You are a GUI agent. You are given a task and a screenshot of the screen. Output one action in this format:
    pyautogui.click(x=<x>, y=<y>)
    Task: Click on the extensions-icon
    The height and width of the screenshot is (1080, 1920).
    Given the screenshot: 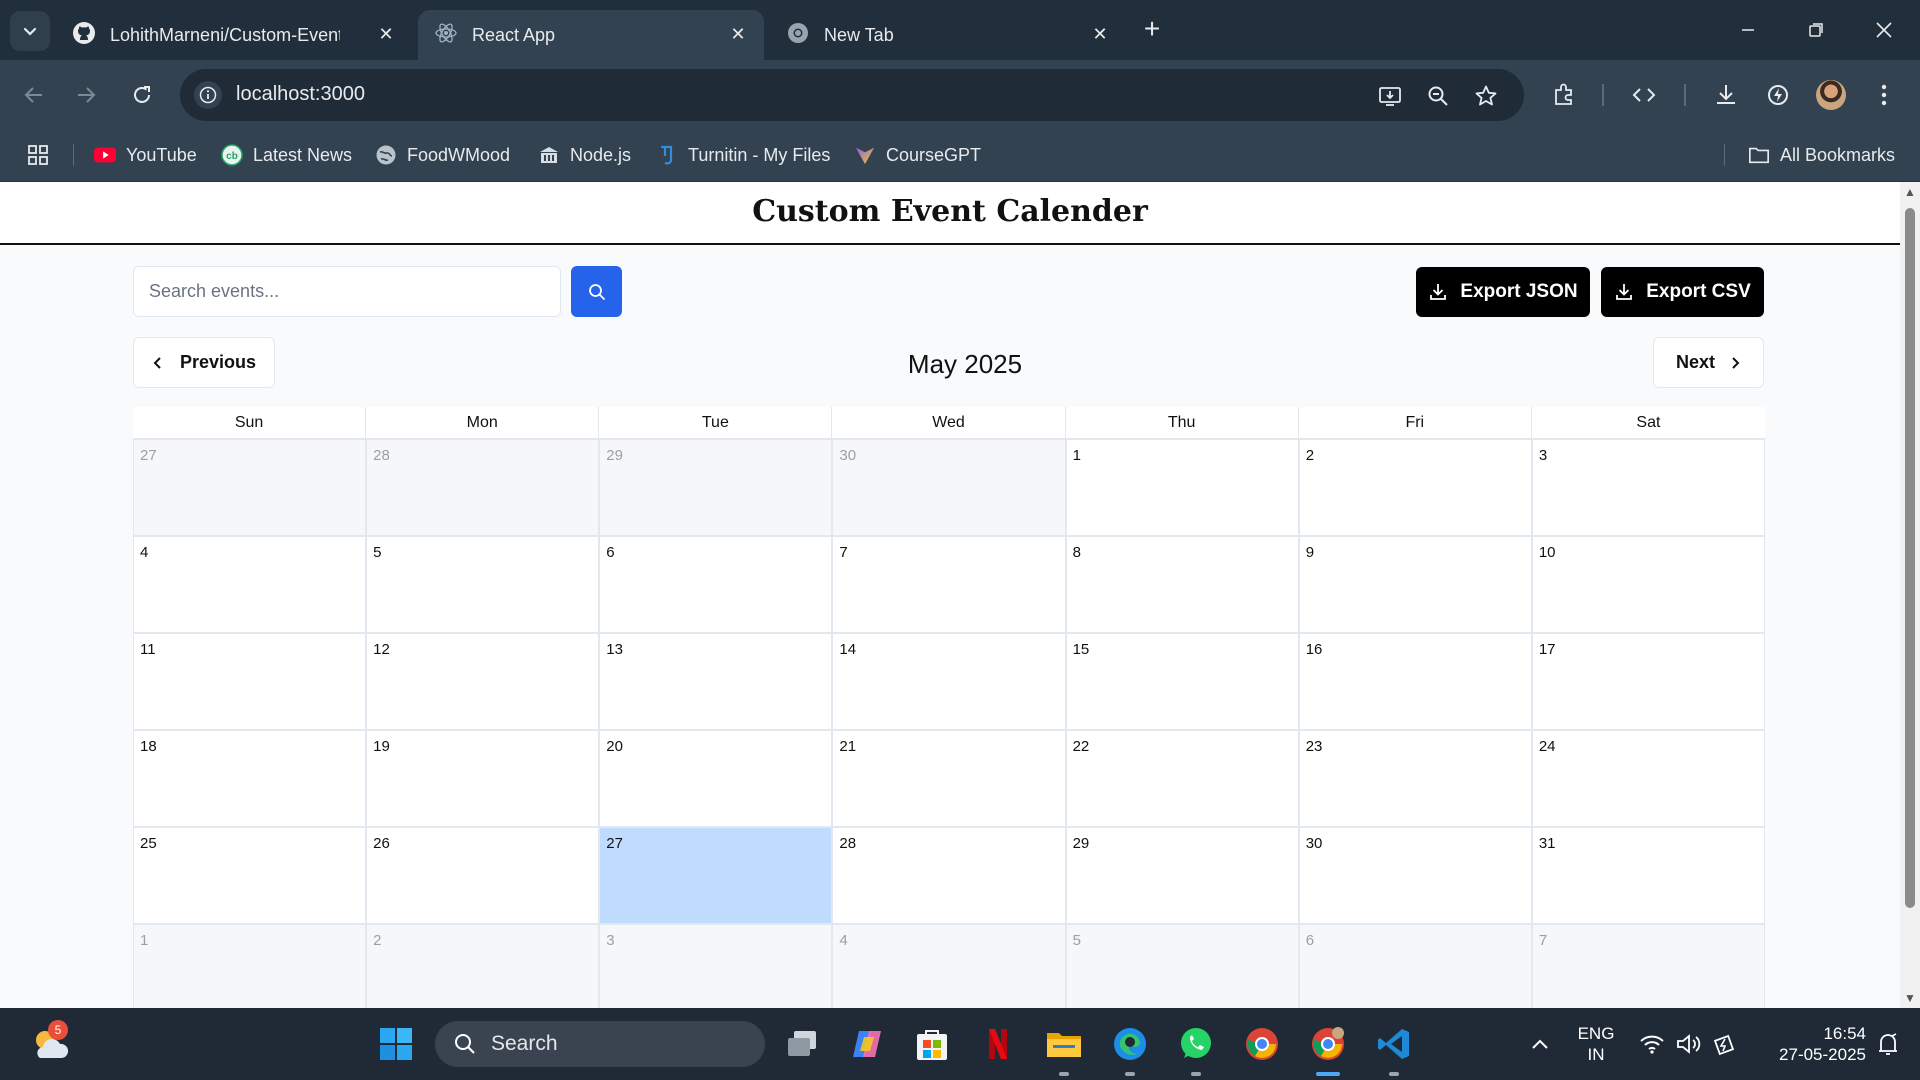 What is the action you would take?
    pyautogui.click(x=1564, y=95)
    